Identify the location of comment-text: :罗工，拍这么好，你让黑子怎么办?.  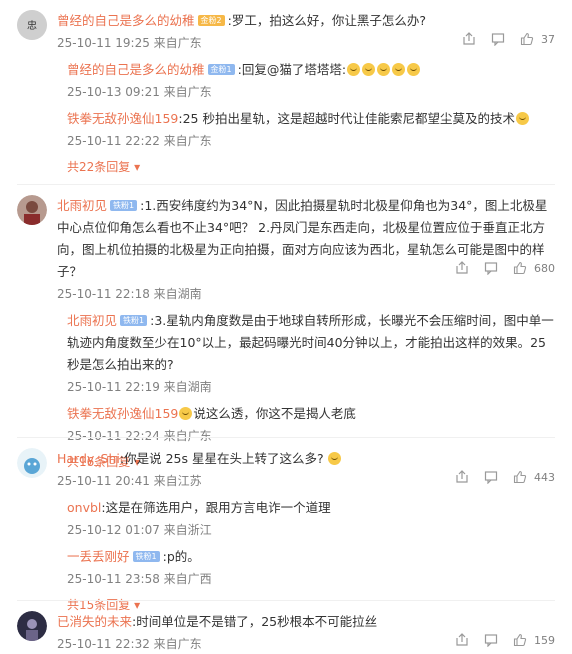
(326, 20).